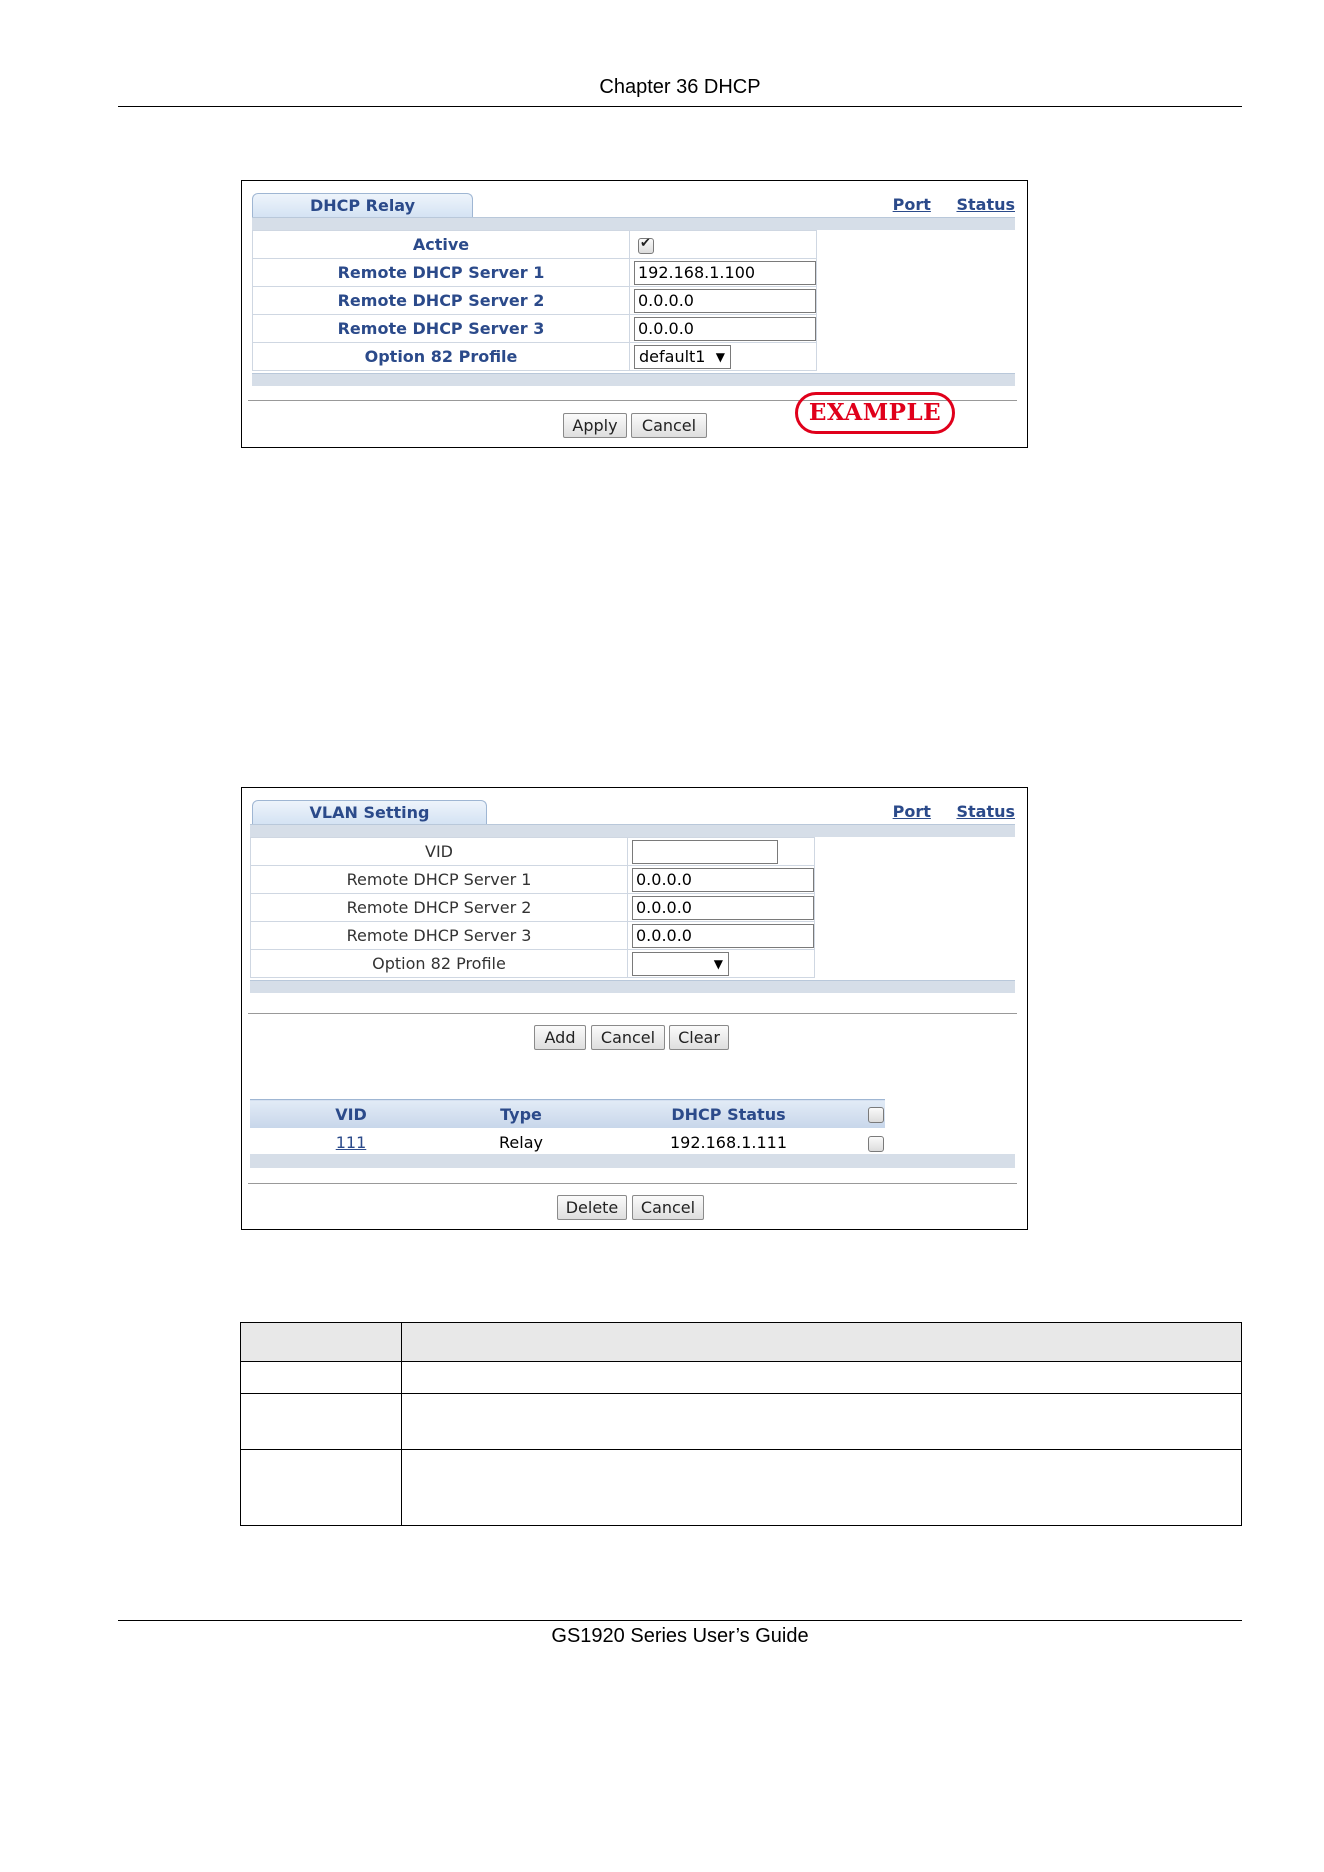 The width and height of the screenshot is (1324, 1872). I want to click on row-checkbox, so click(876, 1143).